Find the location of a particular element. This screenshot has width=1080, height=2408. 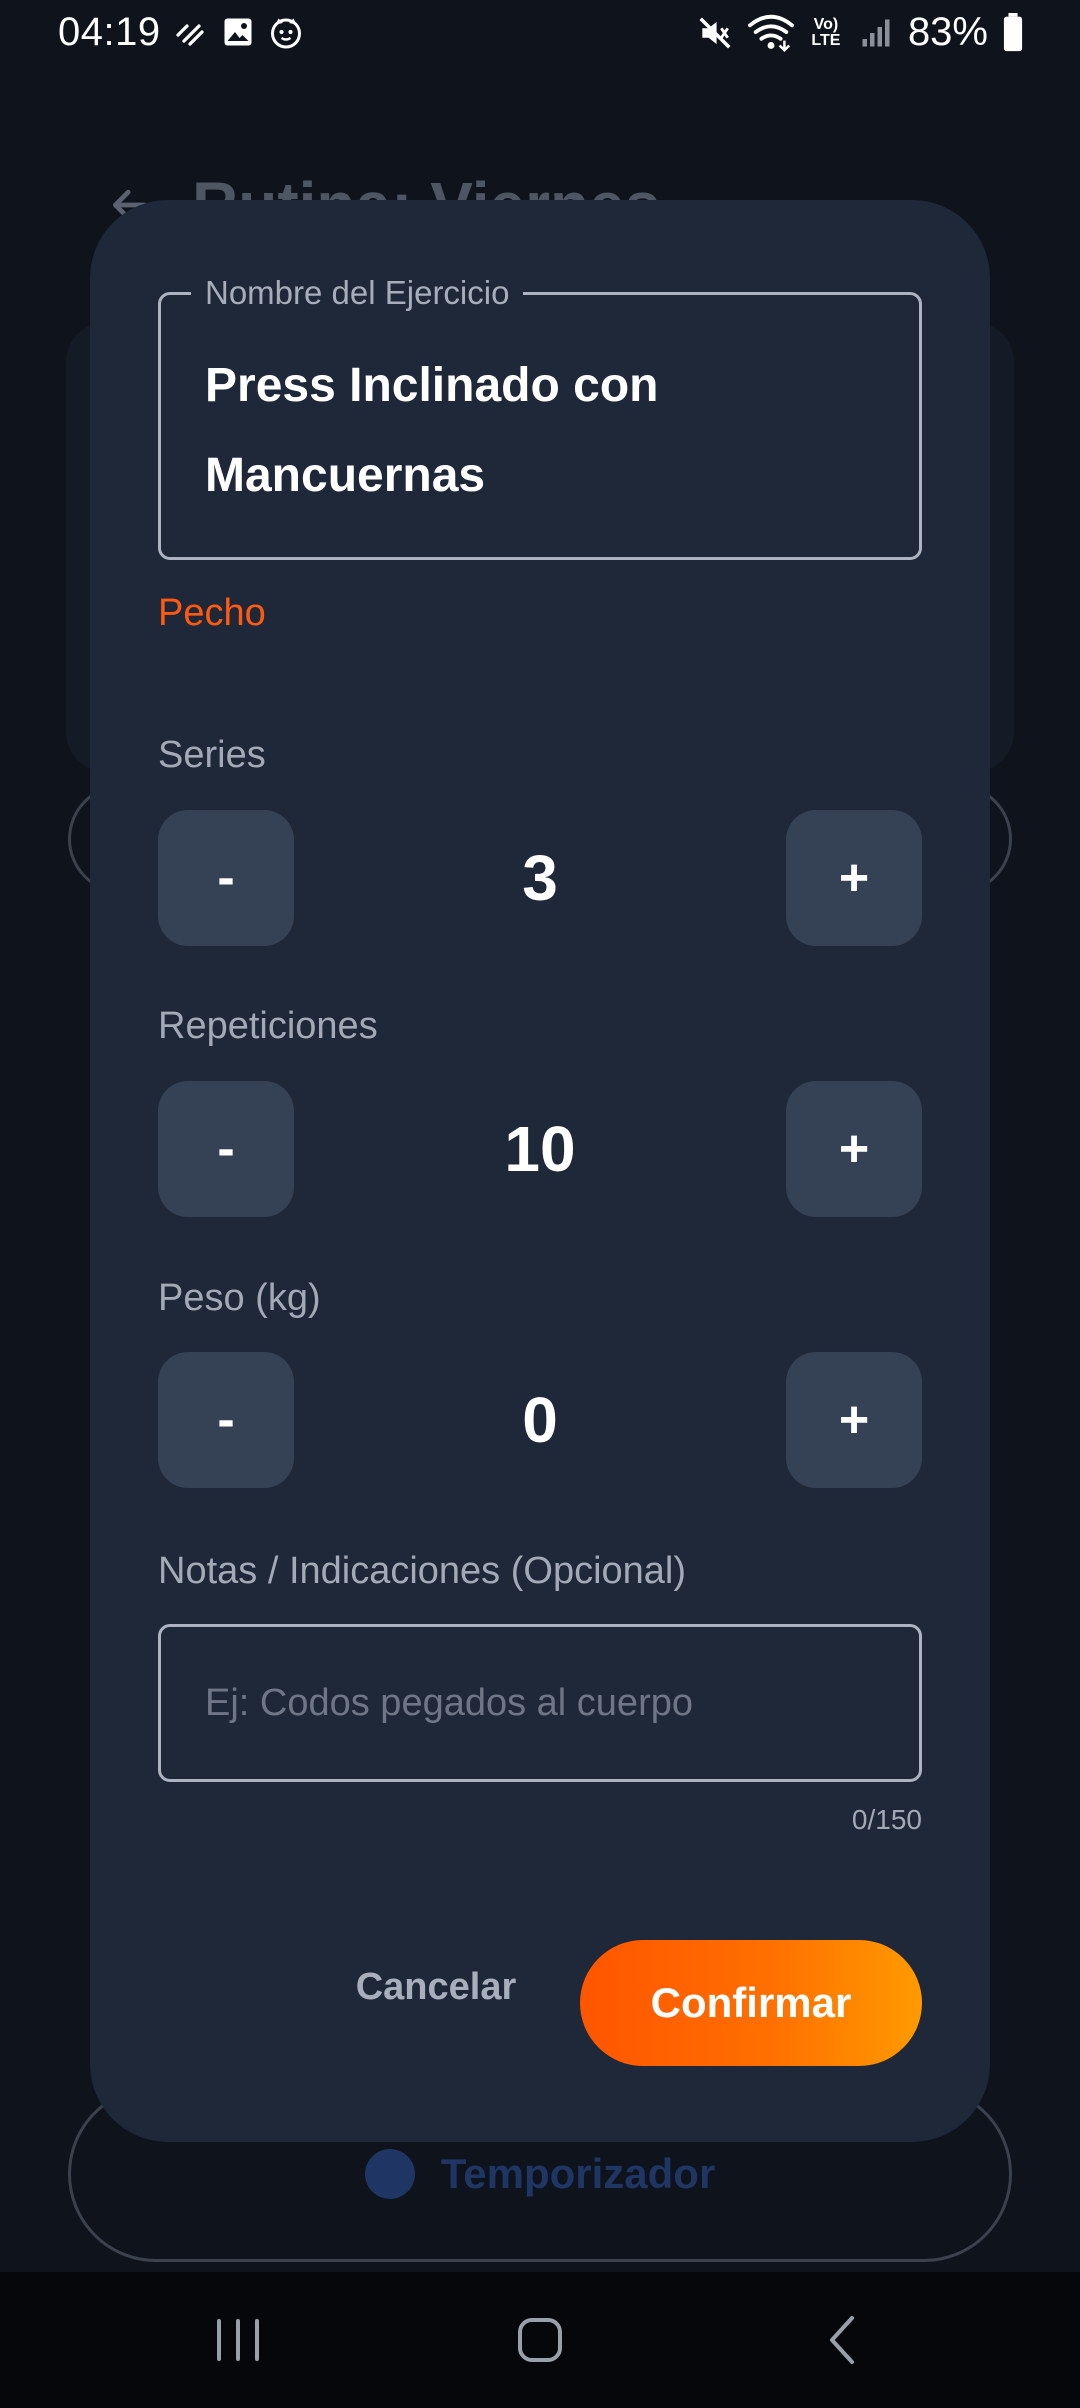

notes-char-counter: 0/150 is located at coordinates (886, 1819).